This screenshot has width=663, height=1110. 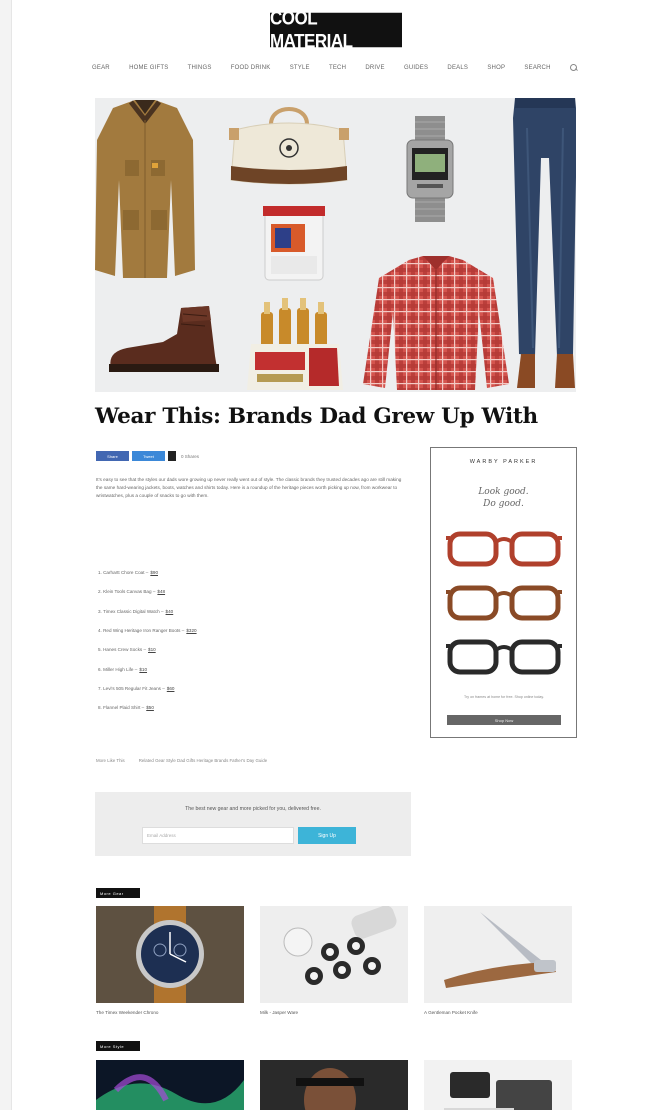 What do you see at coordinates (337, 68) in the screenshot?
I see `nav-item-tech: Tech` at bounding box center [337, 68].